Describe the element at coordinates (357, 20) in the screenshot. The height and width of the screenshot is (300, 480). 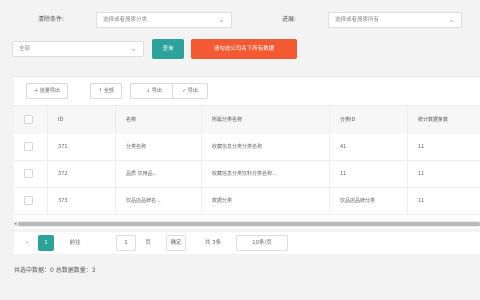
I see `progress-select-value: 选择或者搜索所有` at that location.